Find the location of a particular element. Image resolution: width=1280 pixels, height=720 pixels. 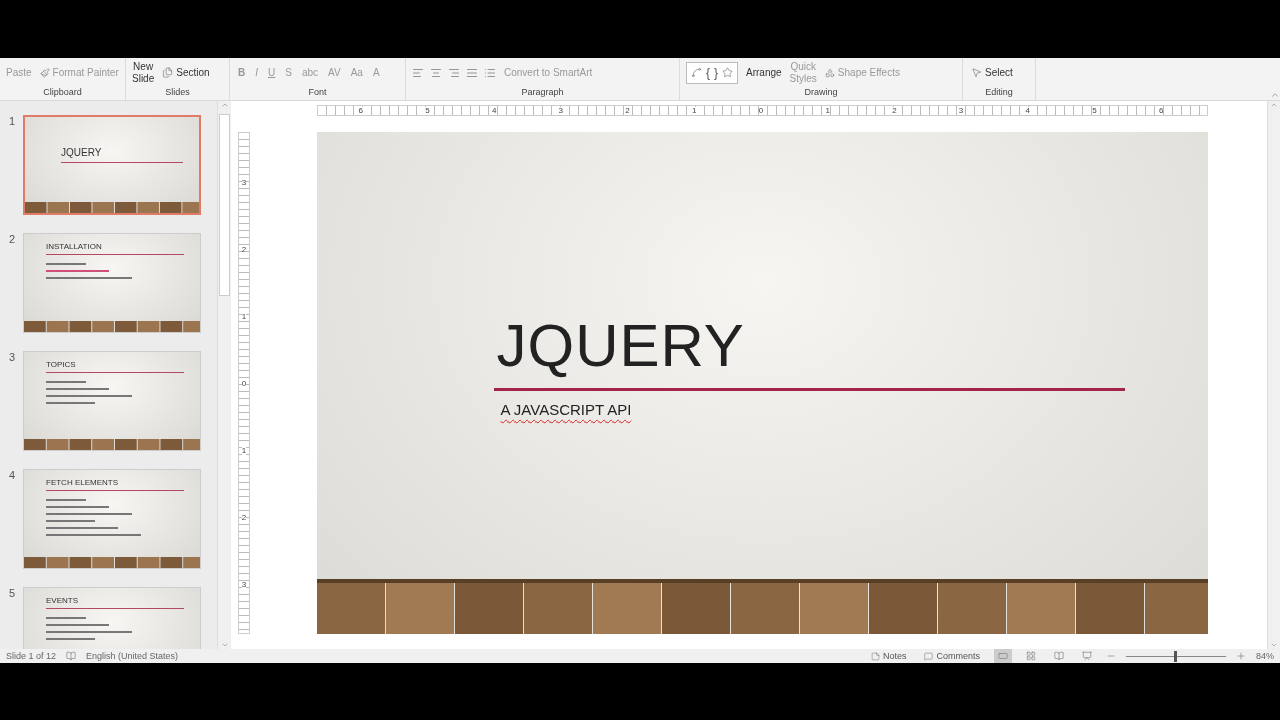

slide-number: 1 is located at coordinates (13, 122).